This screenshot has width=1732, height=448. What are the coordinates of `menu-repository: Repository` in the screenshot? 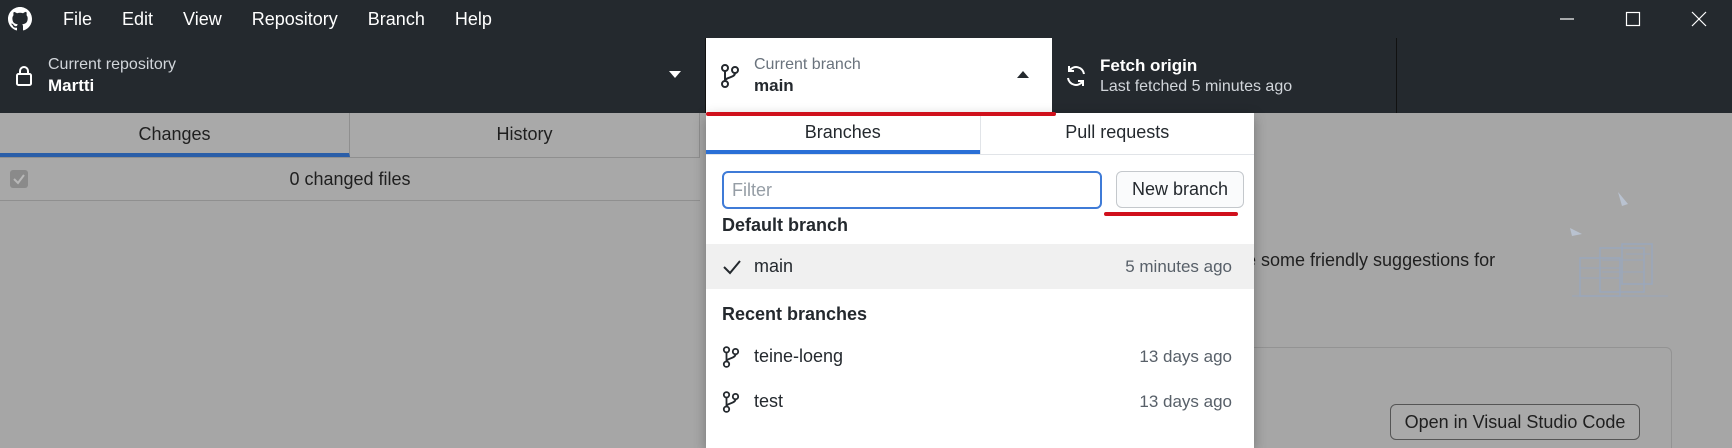 It's located at (295, 19).